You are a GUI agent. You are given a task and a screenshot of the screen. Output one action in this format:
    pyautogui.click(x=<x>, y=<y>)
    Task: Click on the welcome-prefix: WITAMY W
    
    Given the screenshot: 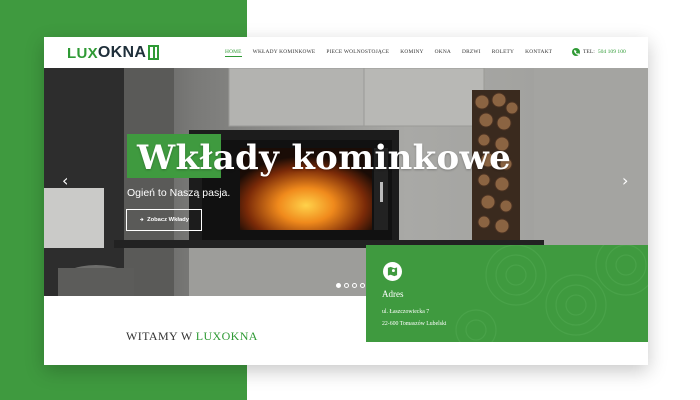 What is the action you would take?
    pyautogui.click(x=159, y=336)
    